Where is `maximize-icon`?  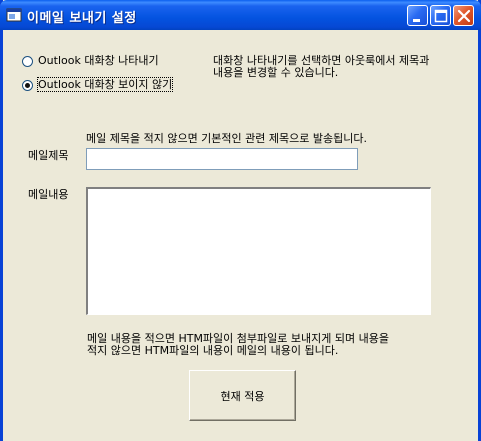
maximize-icon is located at coordinates (441, 16).